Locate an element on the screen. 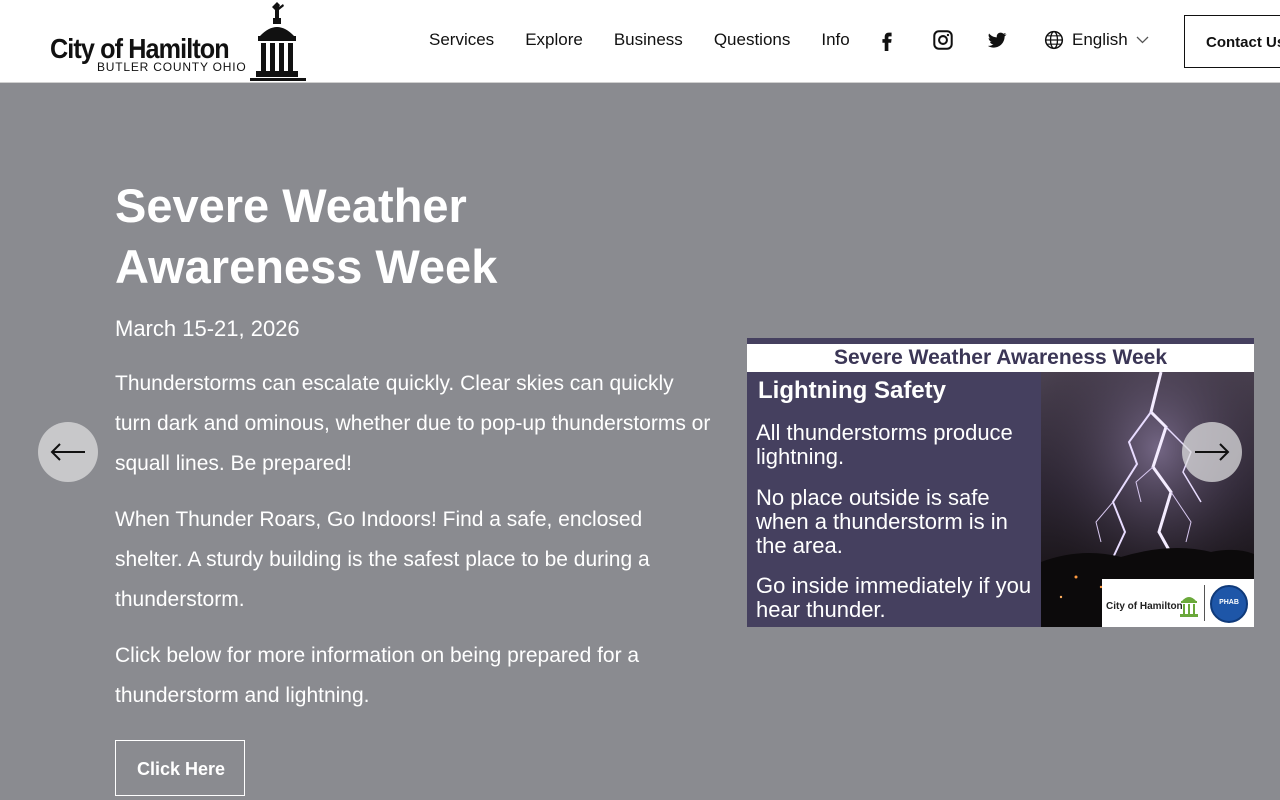 The width and height of the screenshot is (1280, 800). logo-subtitle: BUTLER COUNTY OHIO is located at coordinates (172, 67).